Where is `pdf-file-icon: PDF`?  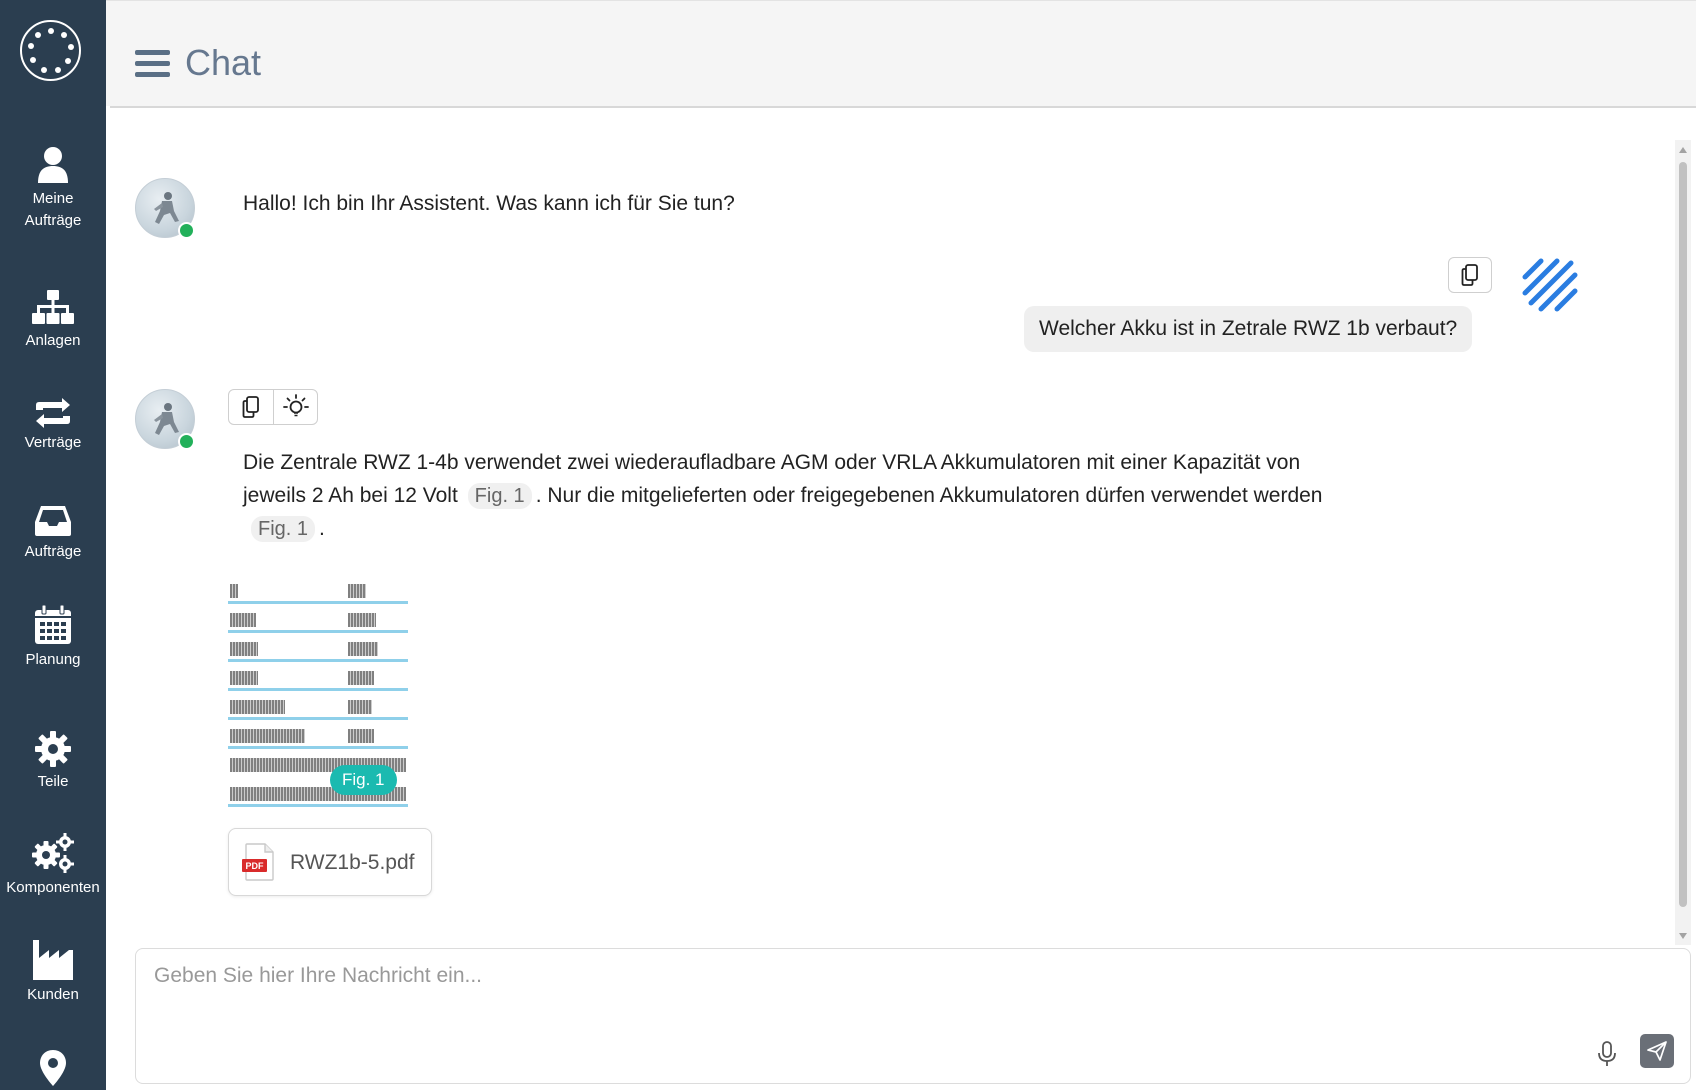 pdf-file-icon: PDF is located at coordinates (258, 862).